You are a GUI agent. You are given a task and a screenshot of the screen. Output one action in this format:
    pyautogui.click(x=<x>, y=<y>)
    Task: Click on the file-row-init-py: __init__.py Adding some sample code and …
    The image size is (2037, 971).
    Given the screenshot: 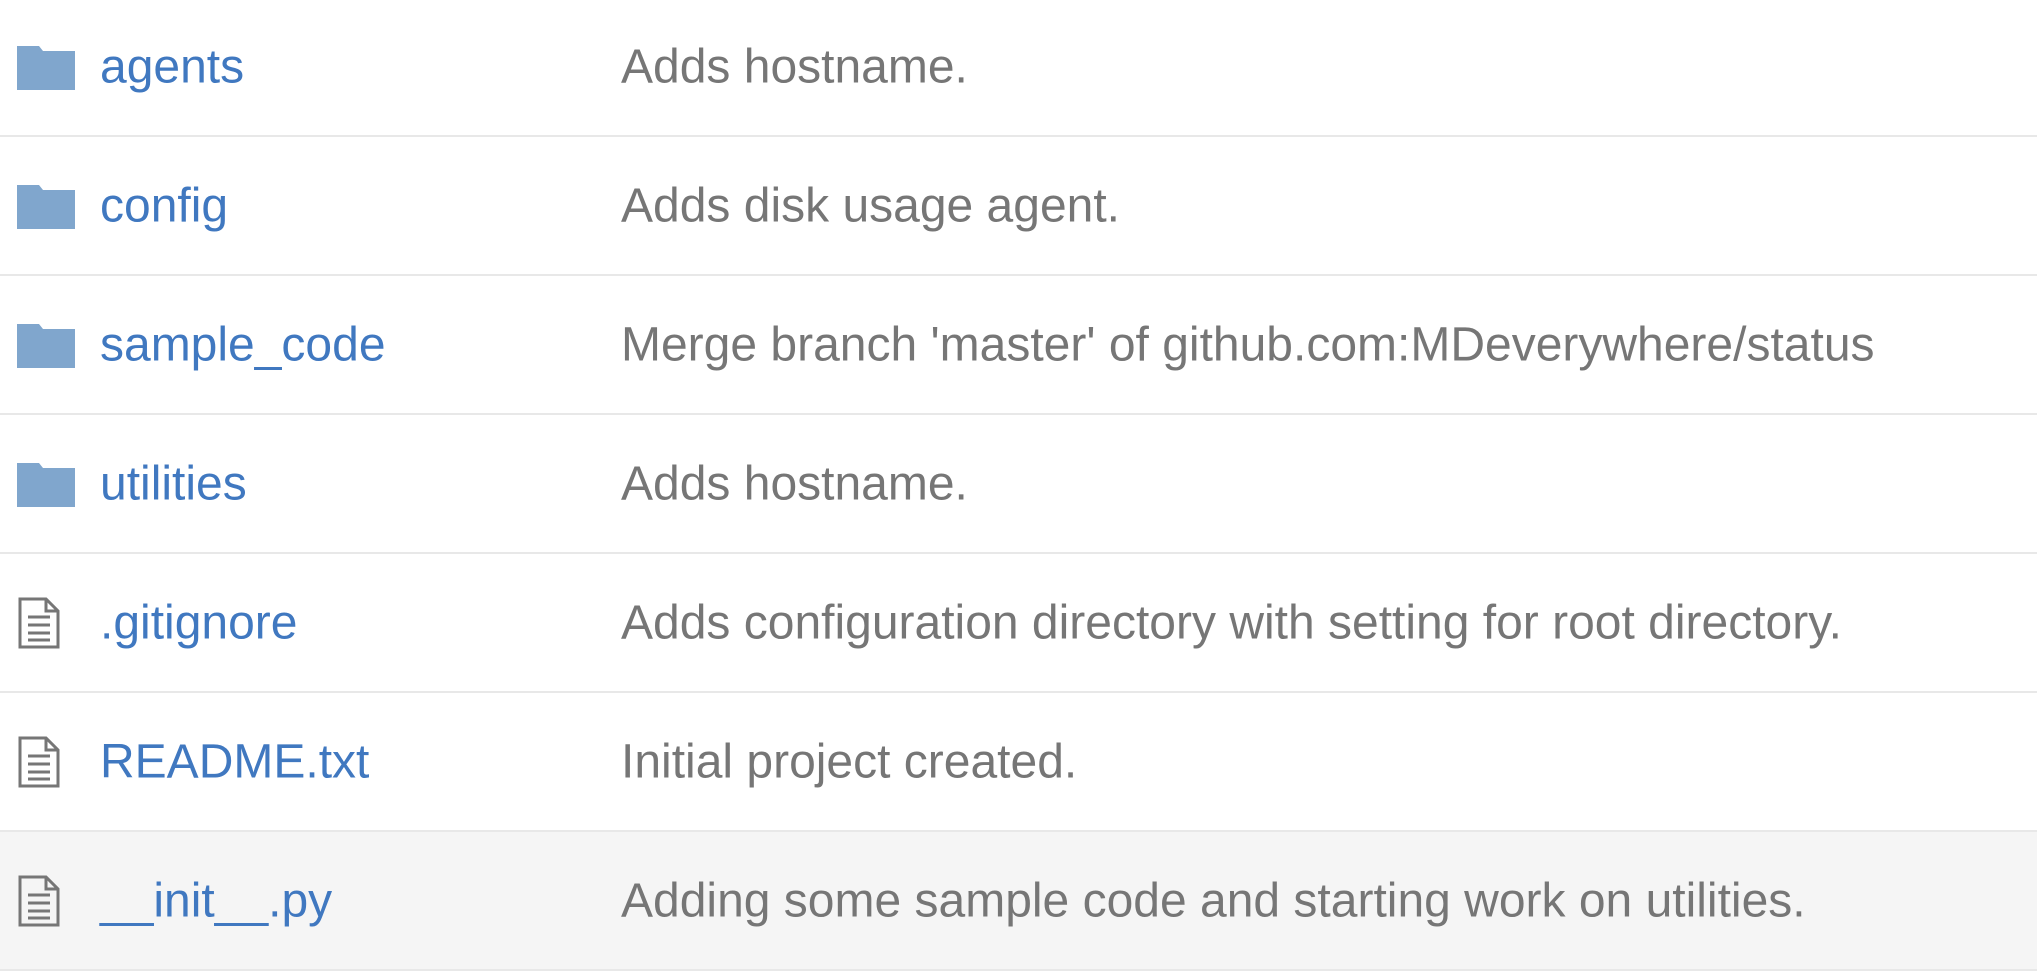 What is the action you would take?
    pyautogui.click(x=1018, y=901)
    